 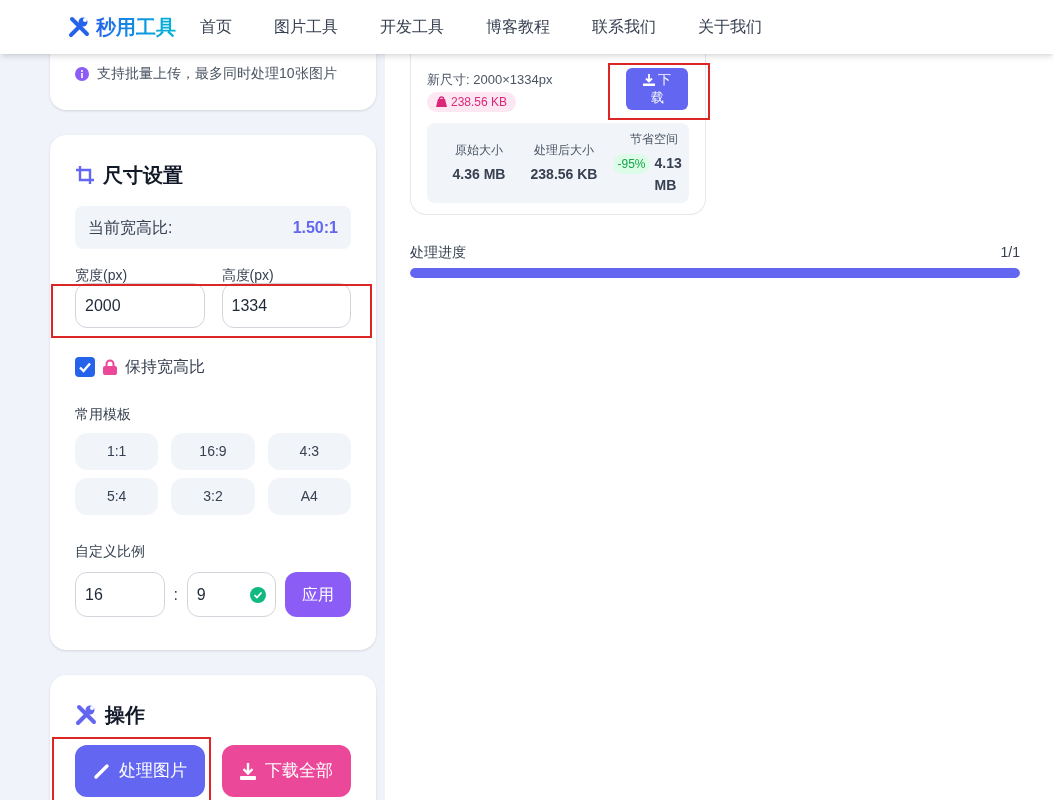 What do you see at coordinates (309, 496) in the screenshot?
I see `template-button: A4` at bounding box center [309, 496].